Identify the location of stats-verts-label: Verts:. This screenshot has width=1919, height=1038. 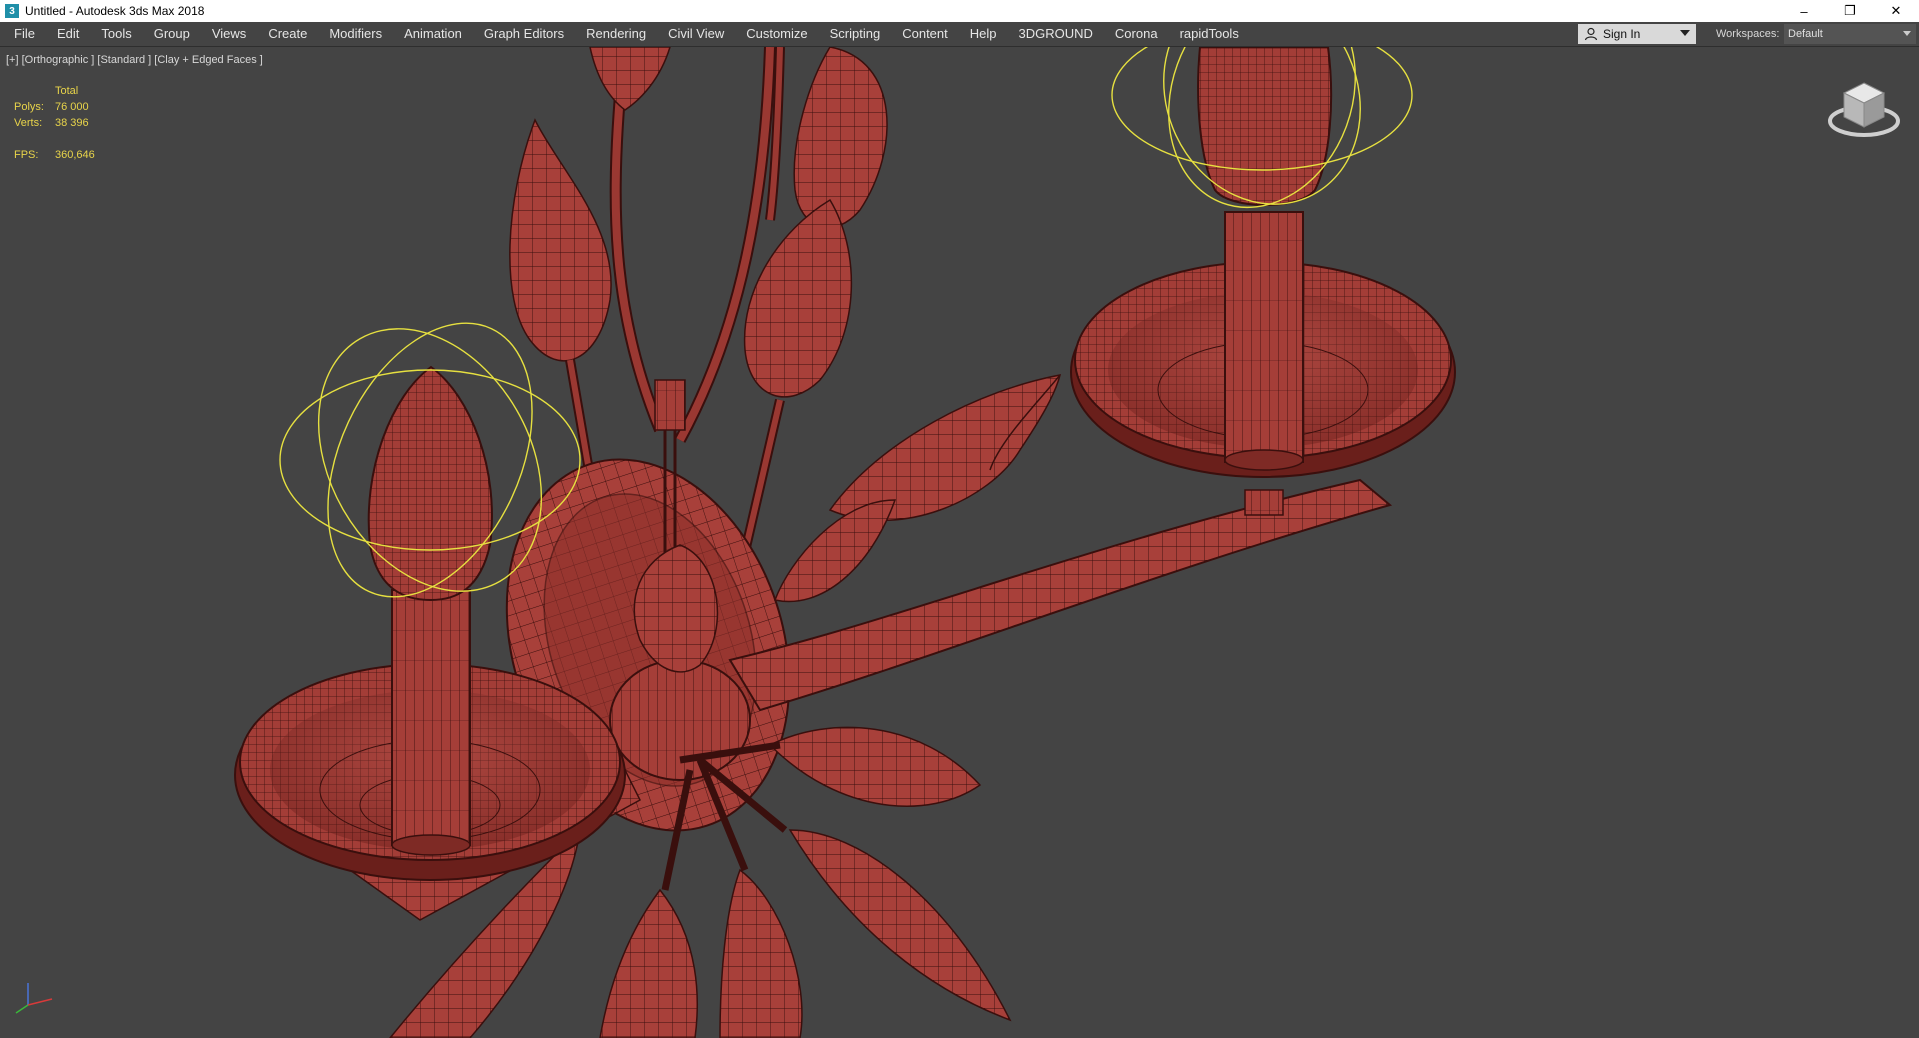
(28, 123).